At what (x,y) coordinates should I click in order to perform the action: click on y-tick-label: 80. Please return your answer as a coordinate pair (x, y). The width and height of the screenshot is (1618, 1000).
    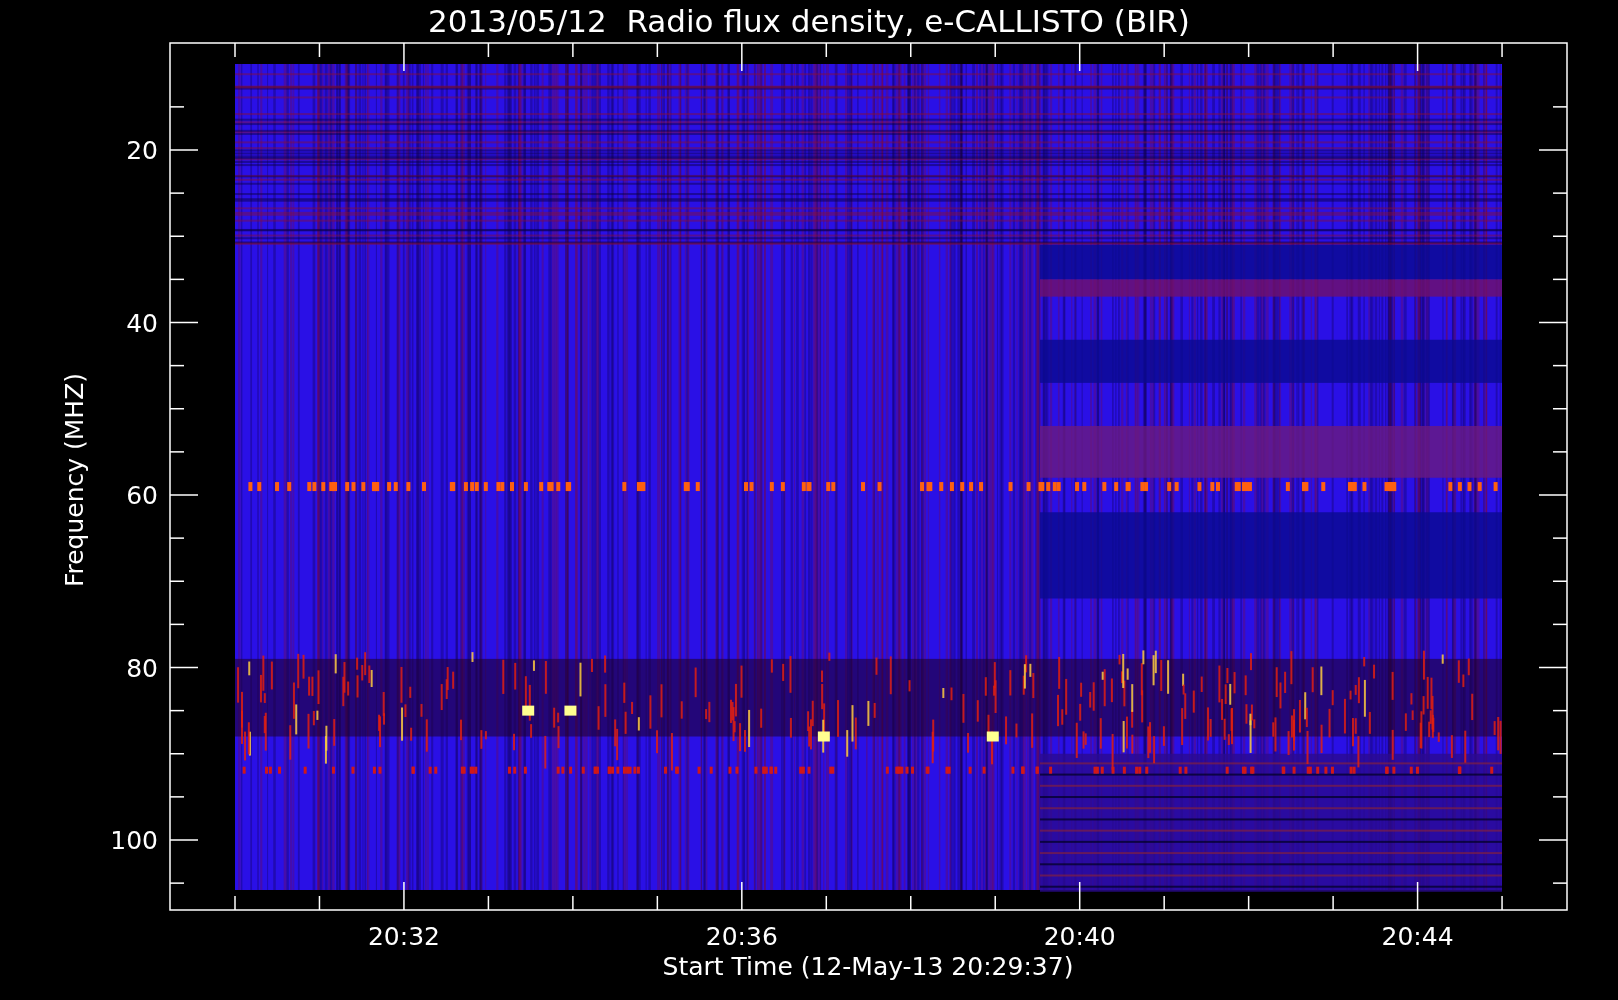
    Looking at the image, I should click on (142, 668).